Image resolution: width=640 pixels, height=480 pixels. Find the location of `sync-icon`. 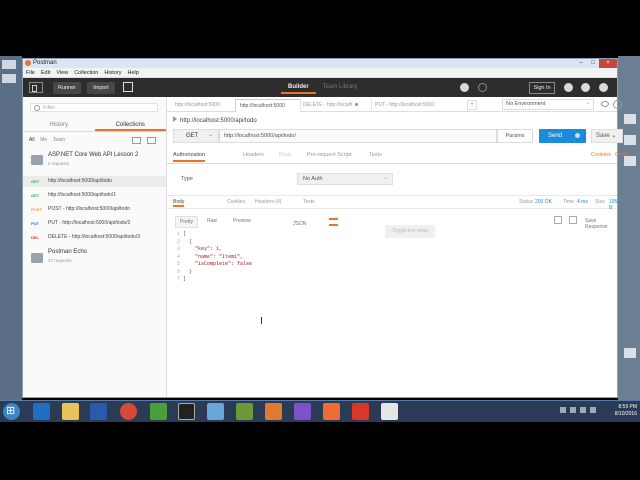

sync-icon is located at coordinates (482, 87).